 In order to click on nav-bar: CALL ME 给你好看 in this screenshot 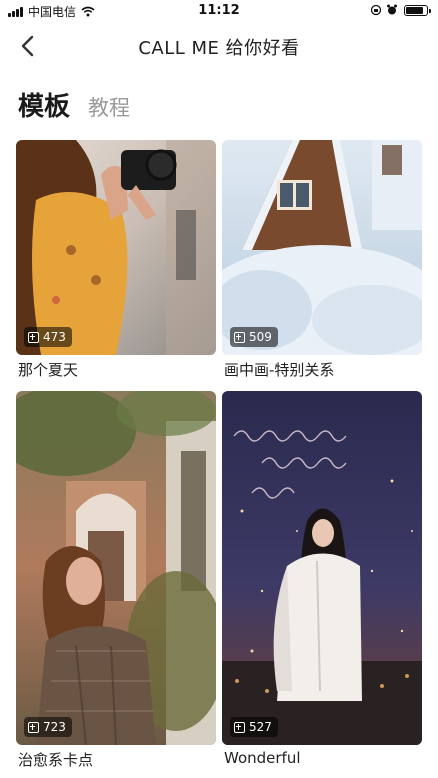, I will do `click(219, 45)`.